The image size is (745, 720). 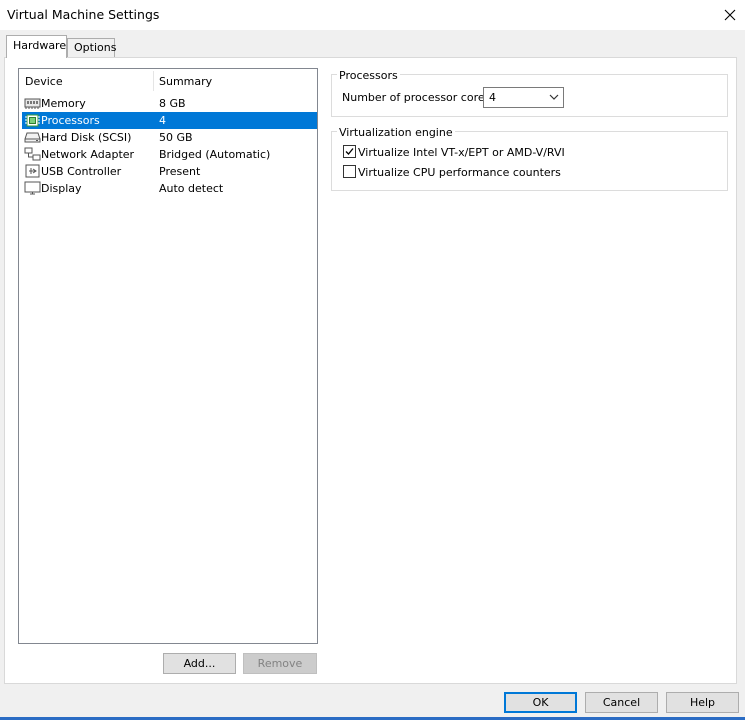 I want to click on device-summary: 50 GB, so click(x=176, y=137).